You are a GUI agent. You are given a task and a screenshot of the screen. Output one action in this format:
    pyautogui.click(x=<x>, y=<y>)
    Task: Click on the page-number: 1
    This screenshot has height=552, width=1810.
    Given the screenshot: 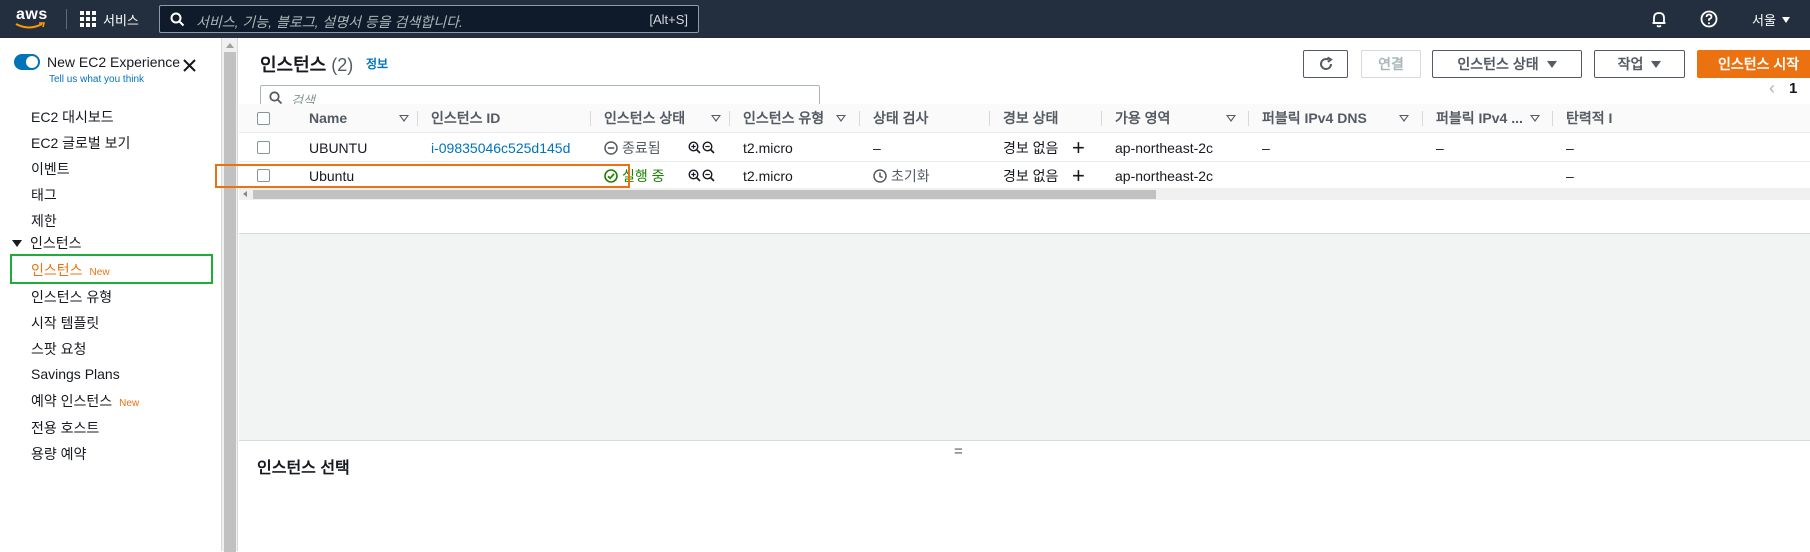 What is the action you would take?
    pyautogui.click(x=1793, y=88)
    